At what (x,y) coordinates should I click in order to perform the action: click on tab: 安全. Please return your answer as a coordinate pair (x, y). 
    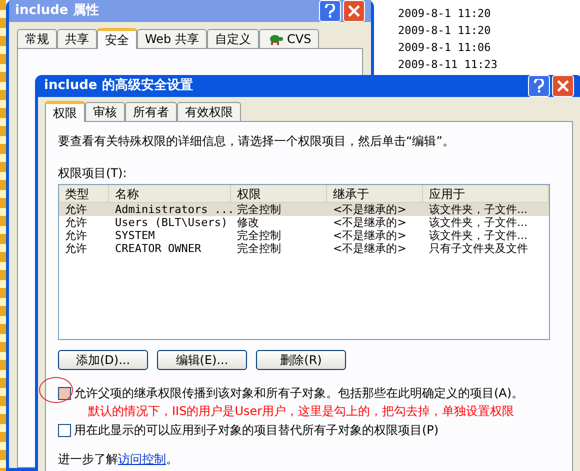
    Looking at the image, I should click on (117, 38).